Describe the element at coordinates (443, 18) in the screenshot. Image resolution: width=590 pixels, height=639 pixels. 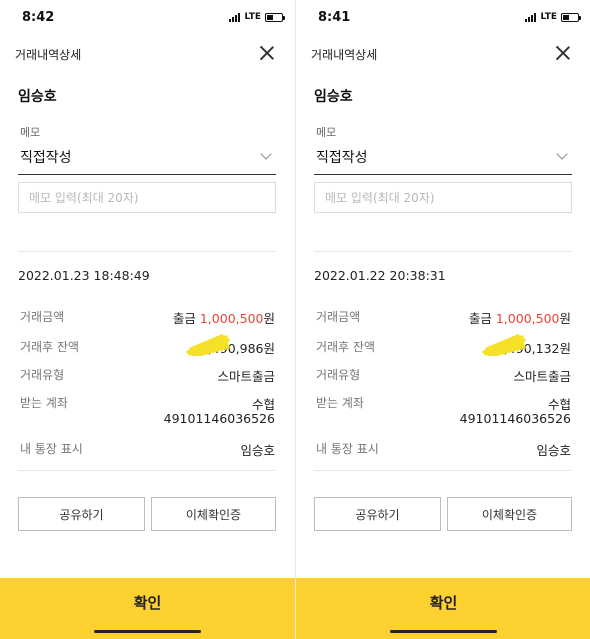
I see `status-bar: 8:41 LTE` at that location.